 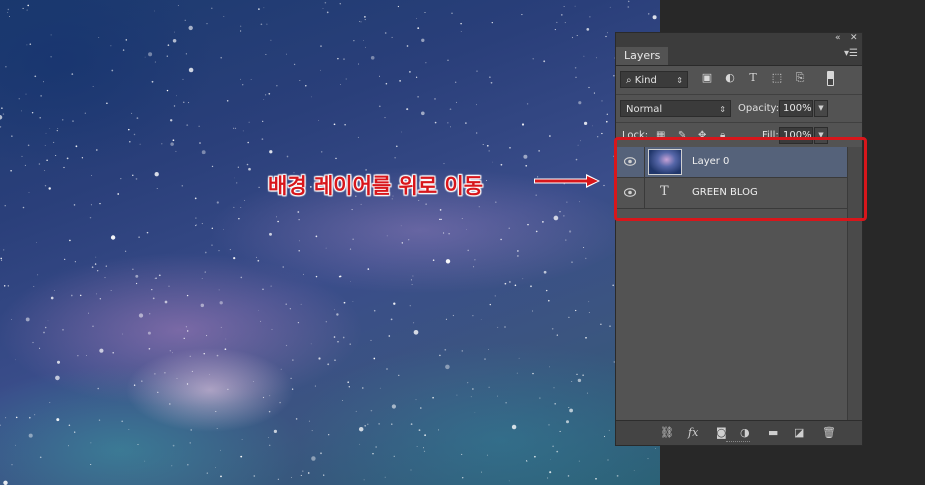 I want to click on opacity-input: 100%, so click(x=796, y=108).